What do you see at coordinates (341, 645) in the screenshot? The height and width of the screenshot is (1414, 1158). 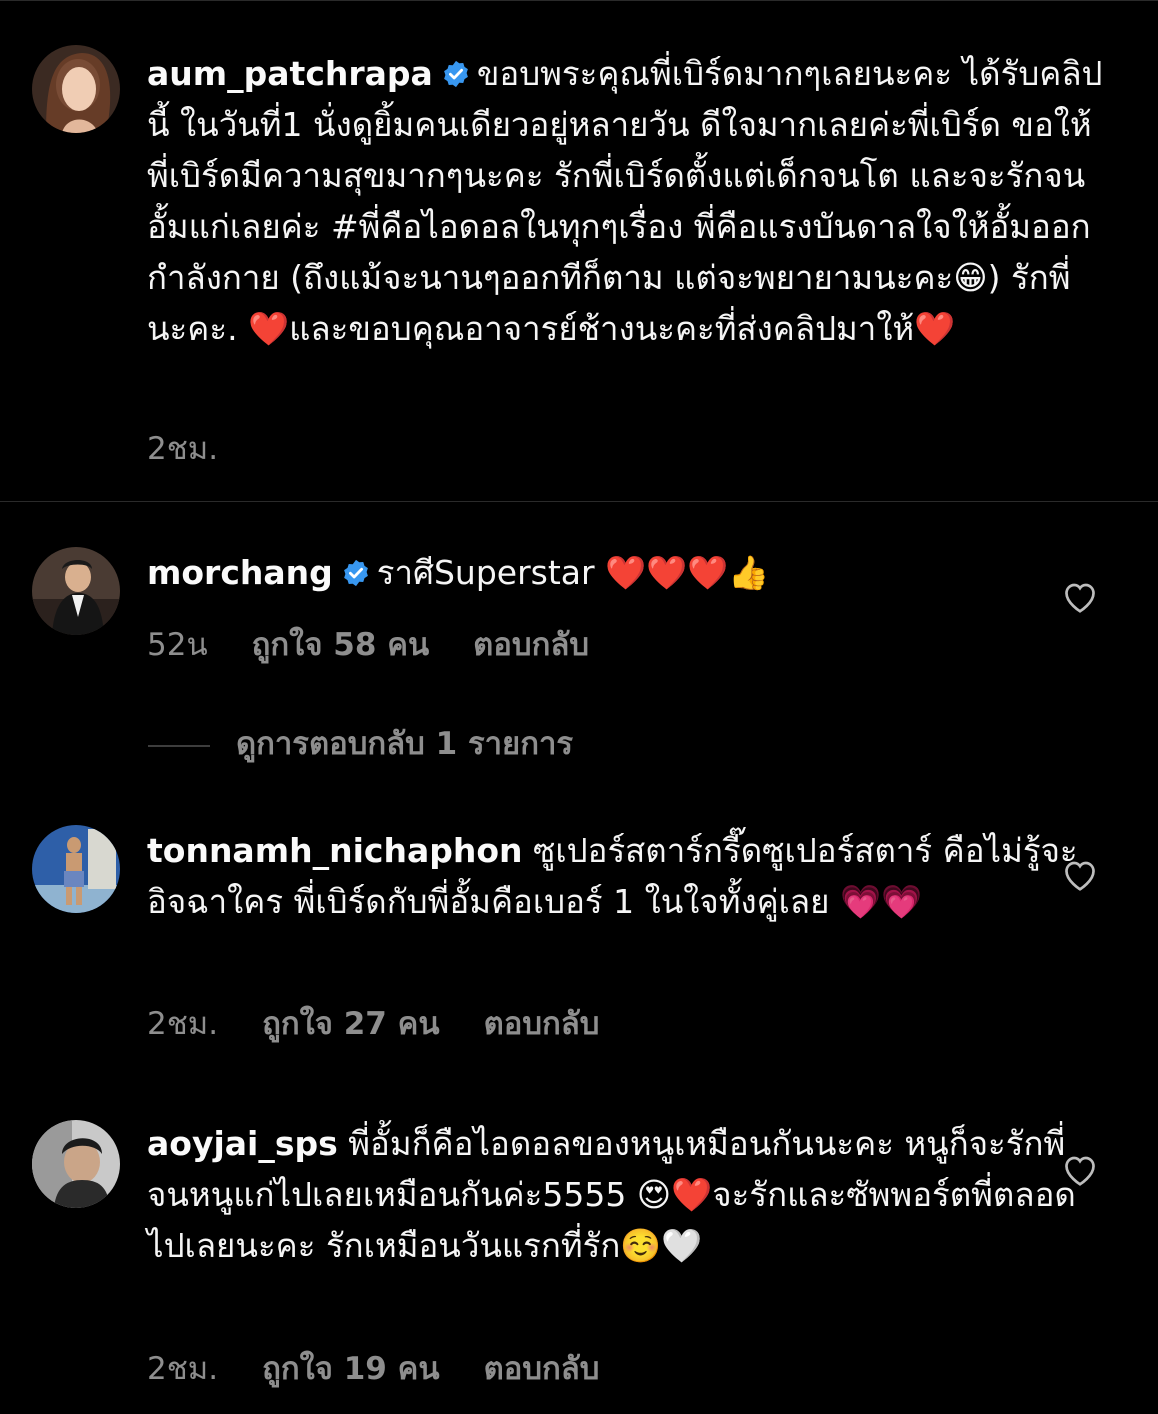 I see `likes-count: ถูกใจ 58 คน` at bounding box center [341, 645].